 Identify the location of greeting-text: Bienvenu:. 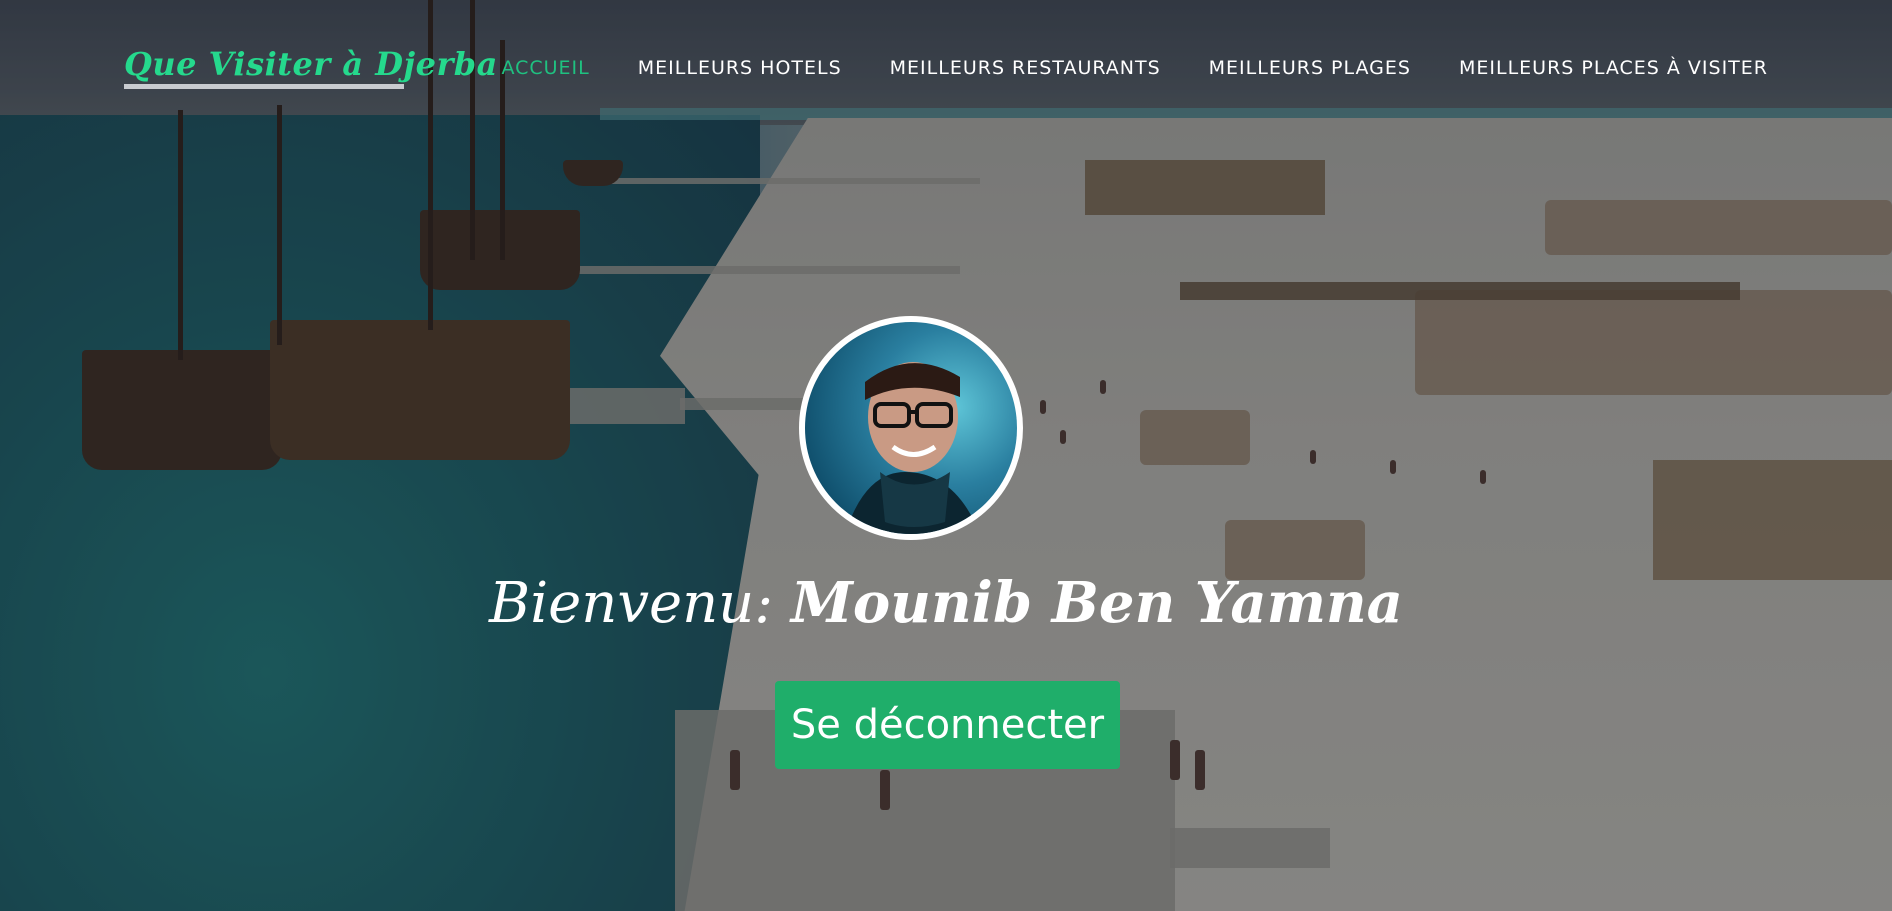
(631, 603).